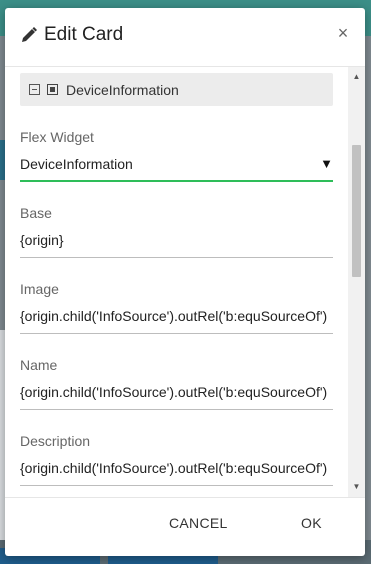 The image size is (371, 564). I want to click on scroll-down-icon: ▼, so click(356, 487).